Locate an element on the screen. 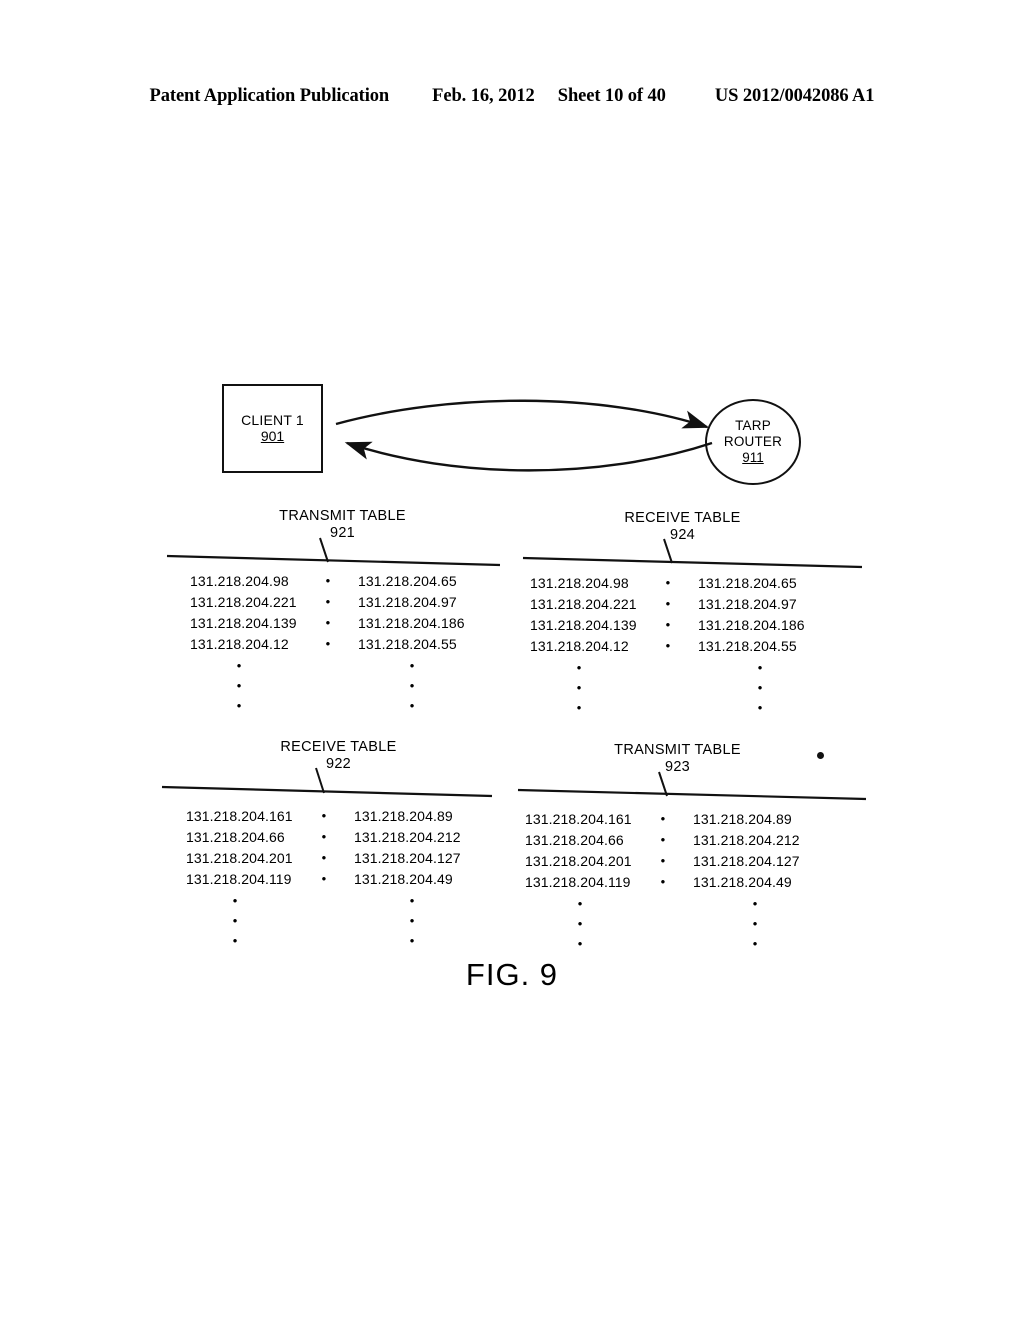 This screenshot has width=1024, height=1320. table-923-row3-left: 131.218.204.119 is located at coordinates (578, 881).